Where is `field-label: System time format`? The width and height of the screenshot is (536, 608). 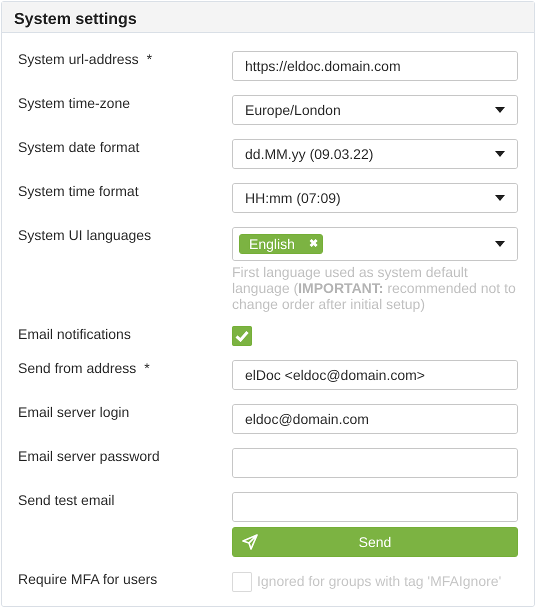
field-label: System time format is located at coordinates (78, 191).